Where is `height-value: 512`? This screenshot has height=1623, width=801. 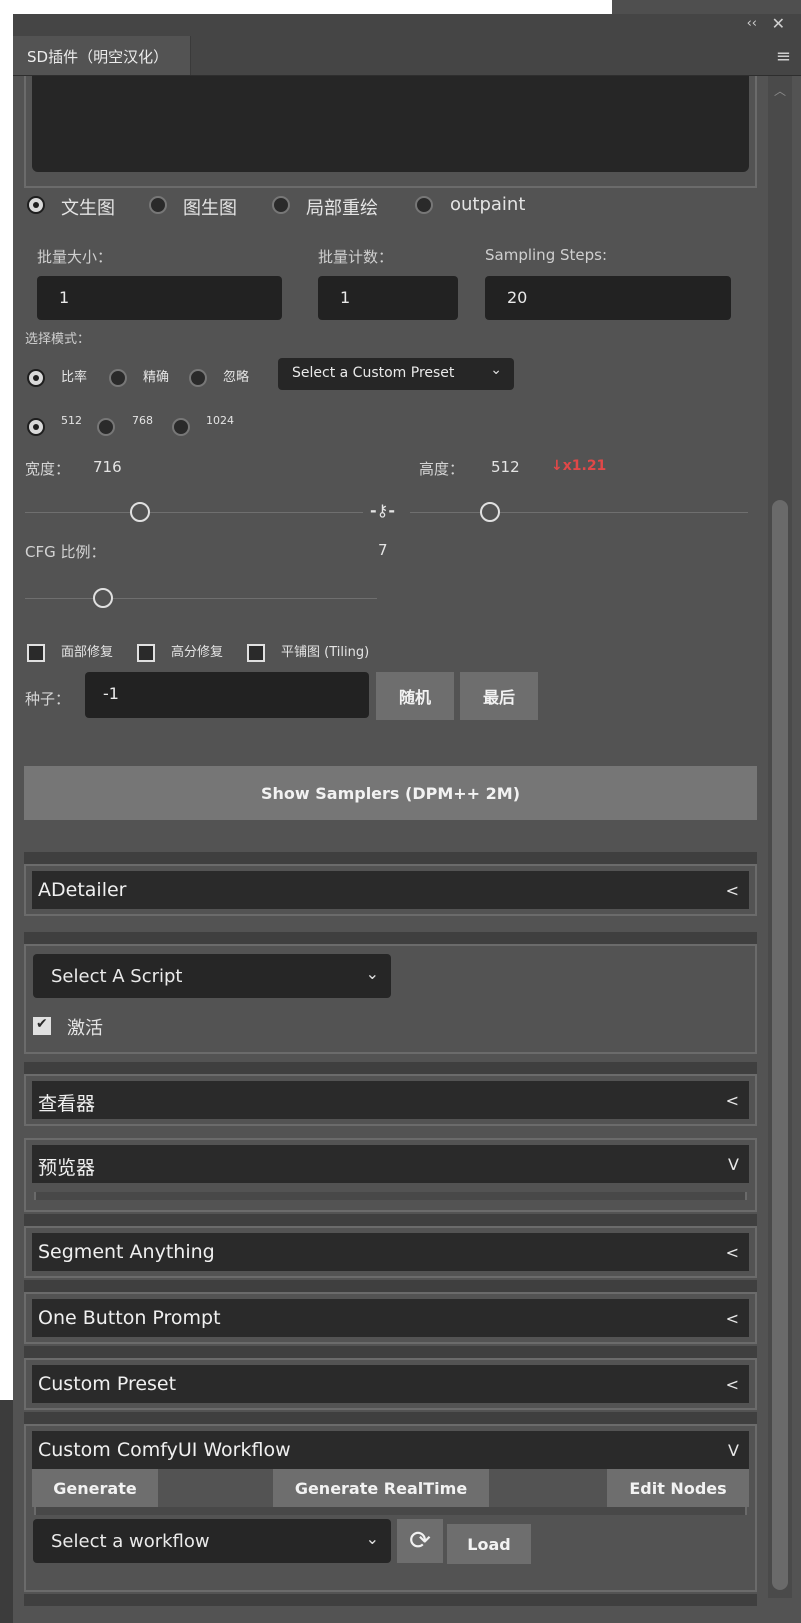
height-value: 512 is located at coordinates (505, 467).